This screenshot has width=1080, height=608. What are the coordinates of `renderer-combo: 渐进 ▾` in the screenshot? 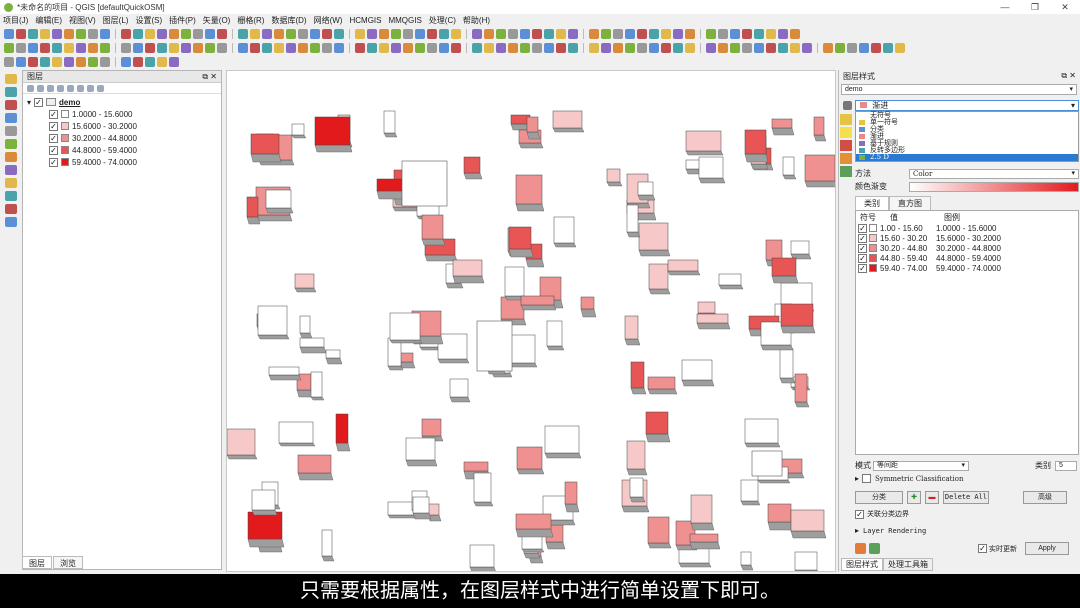 It's located at (967, 105).